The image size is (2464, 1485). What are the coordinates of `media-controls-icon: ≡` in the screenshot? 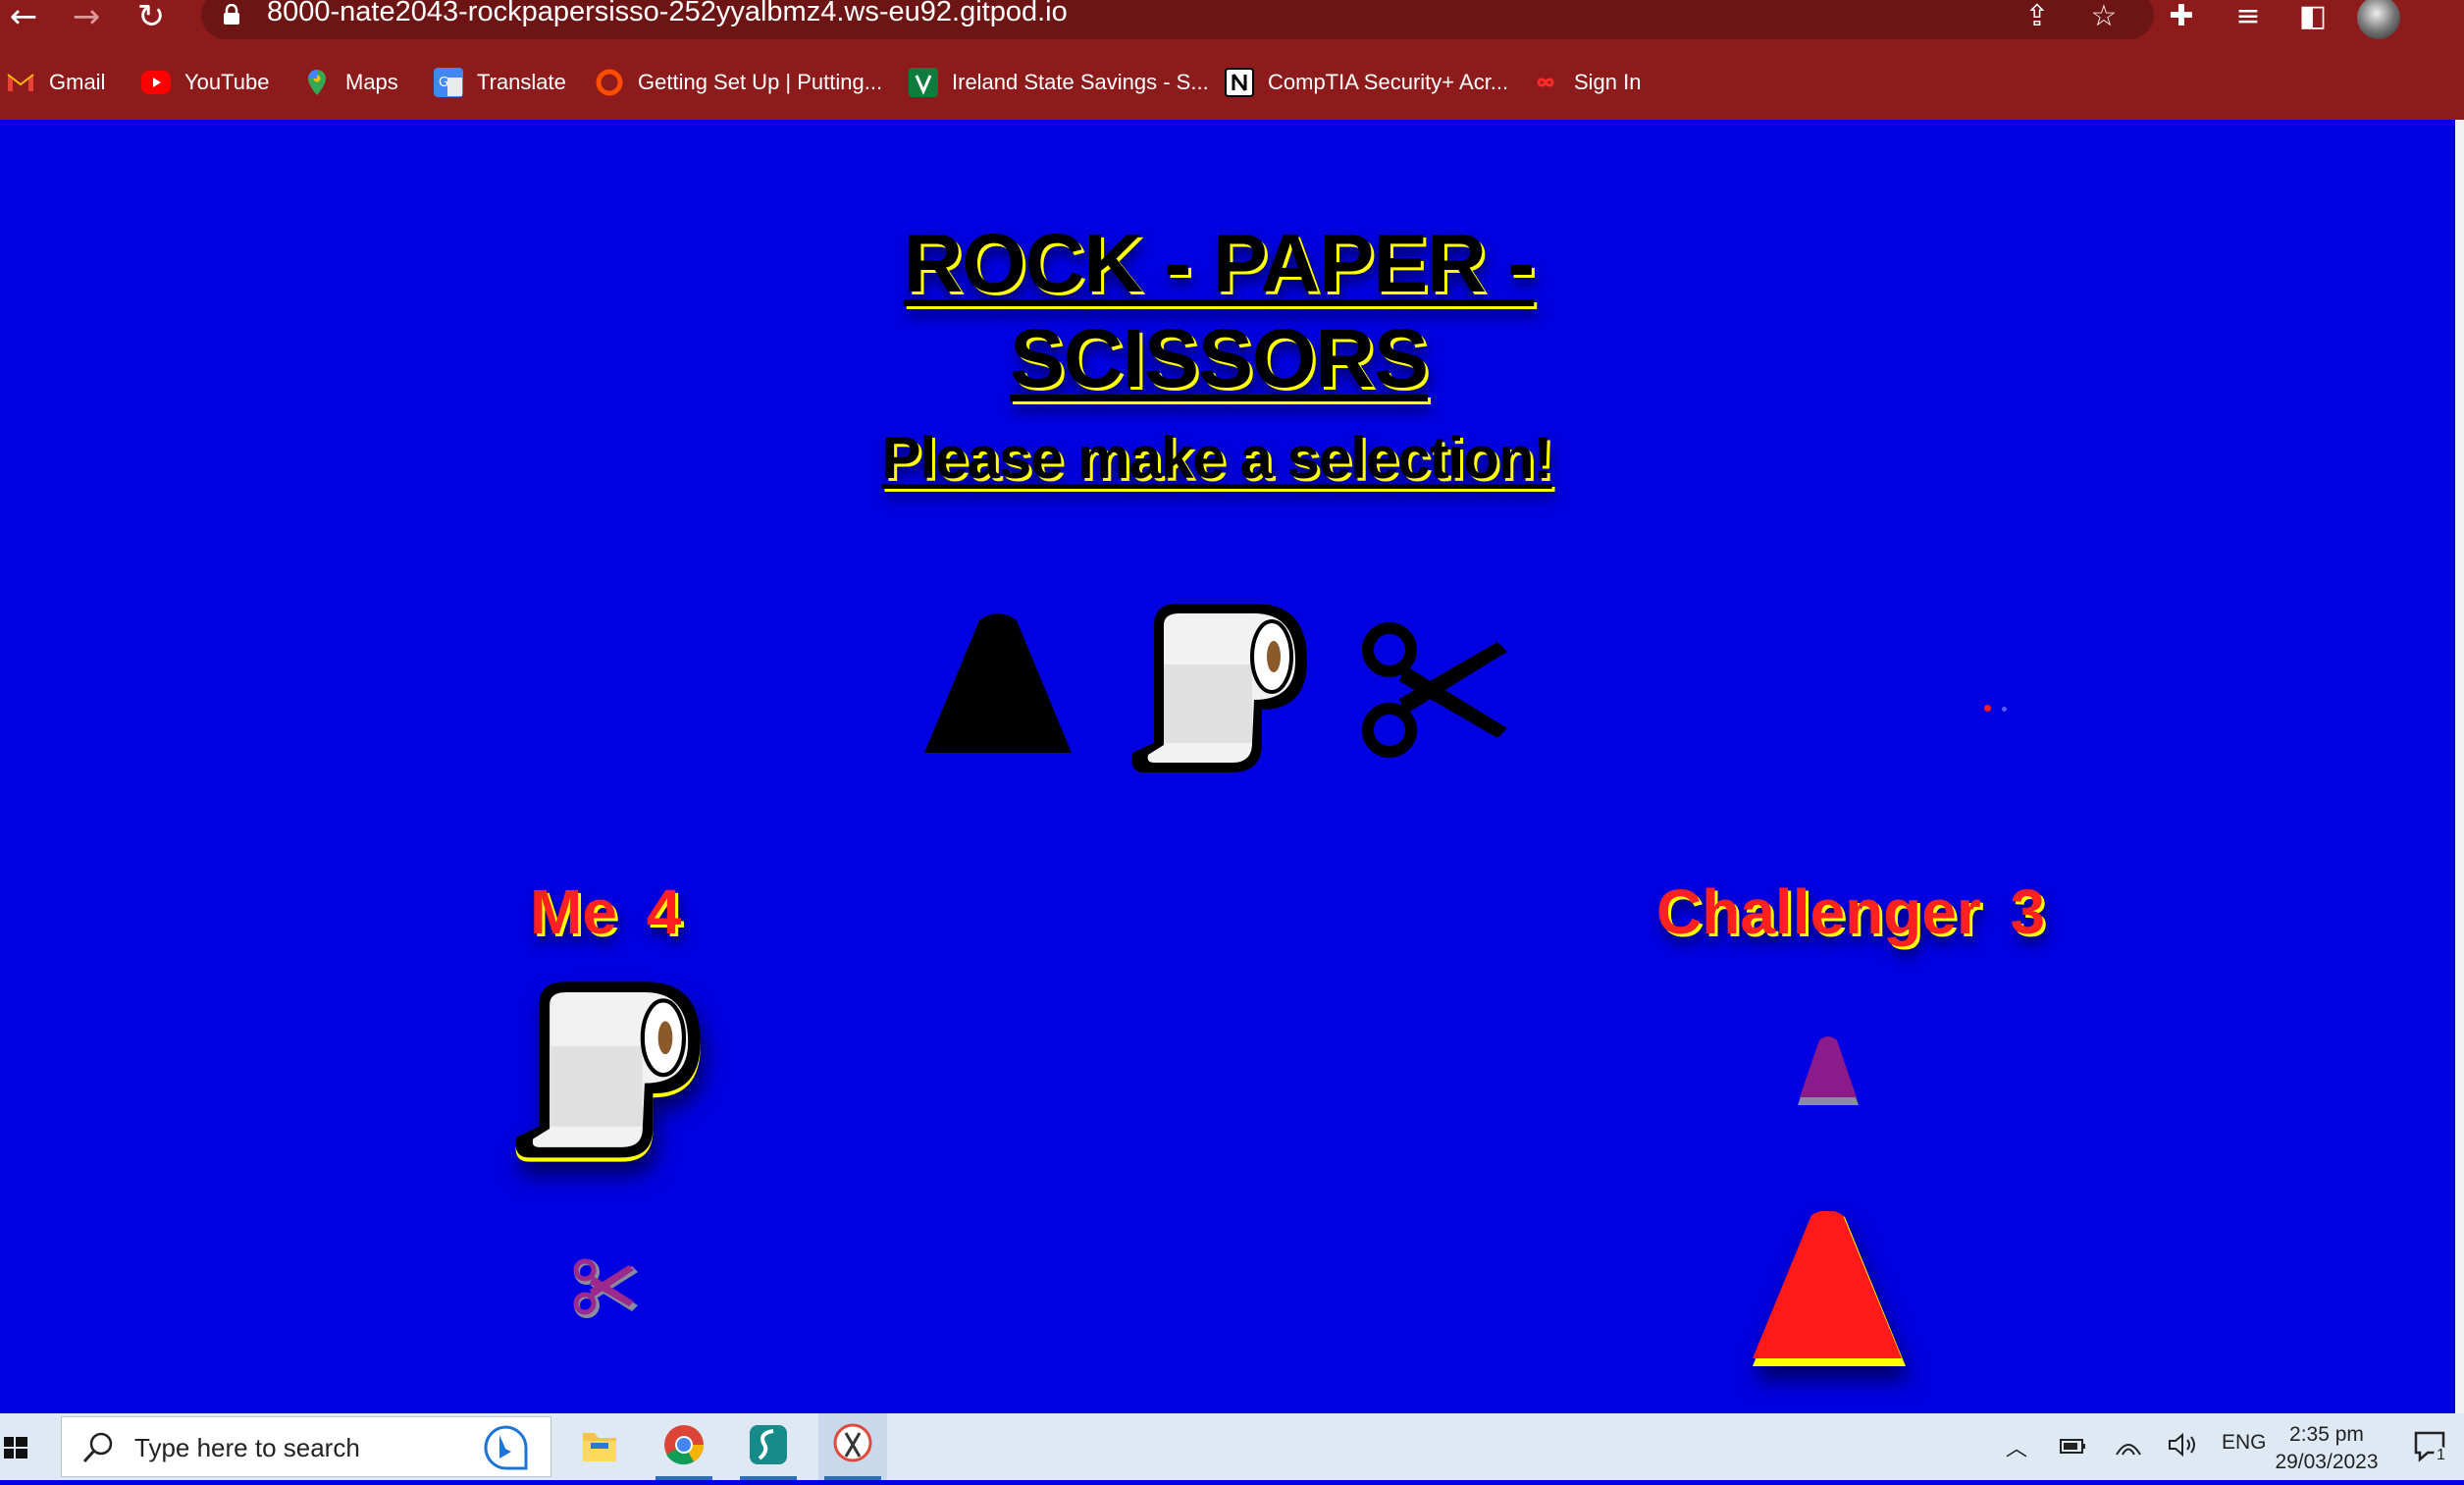 It's located at (2249, 19).